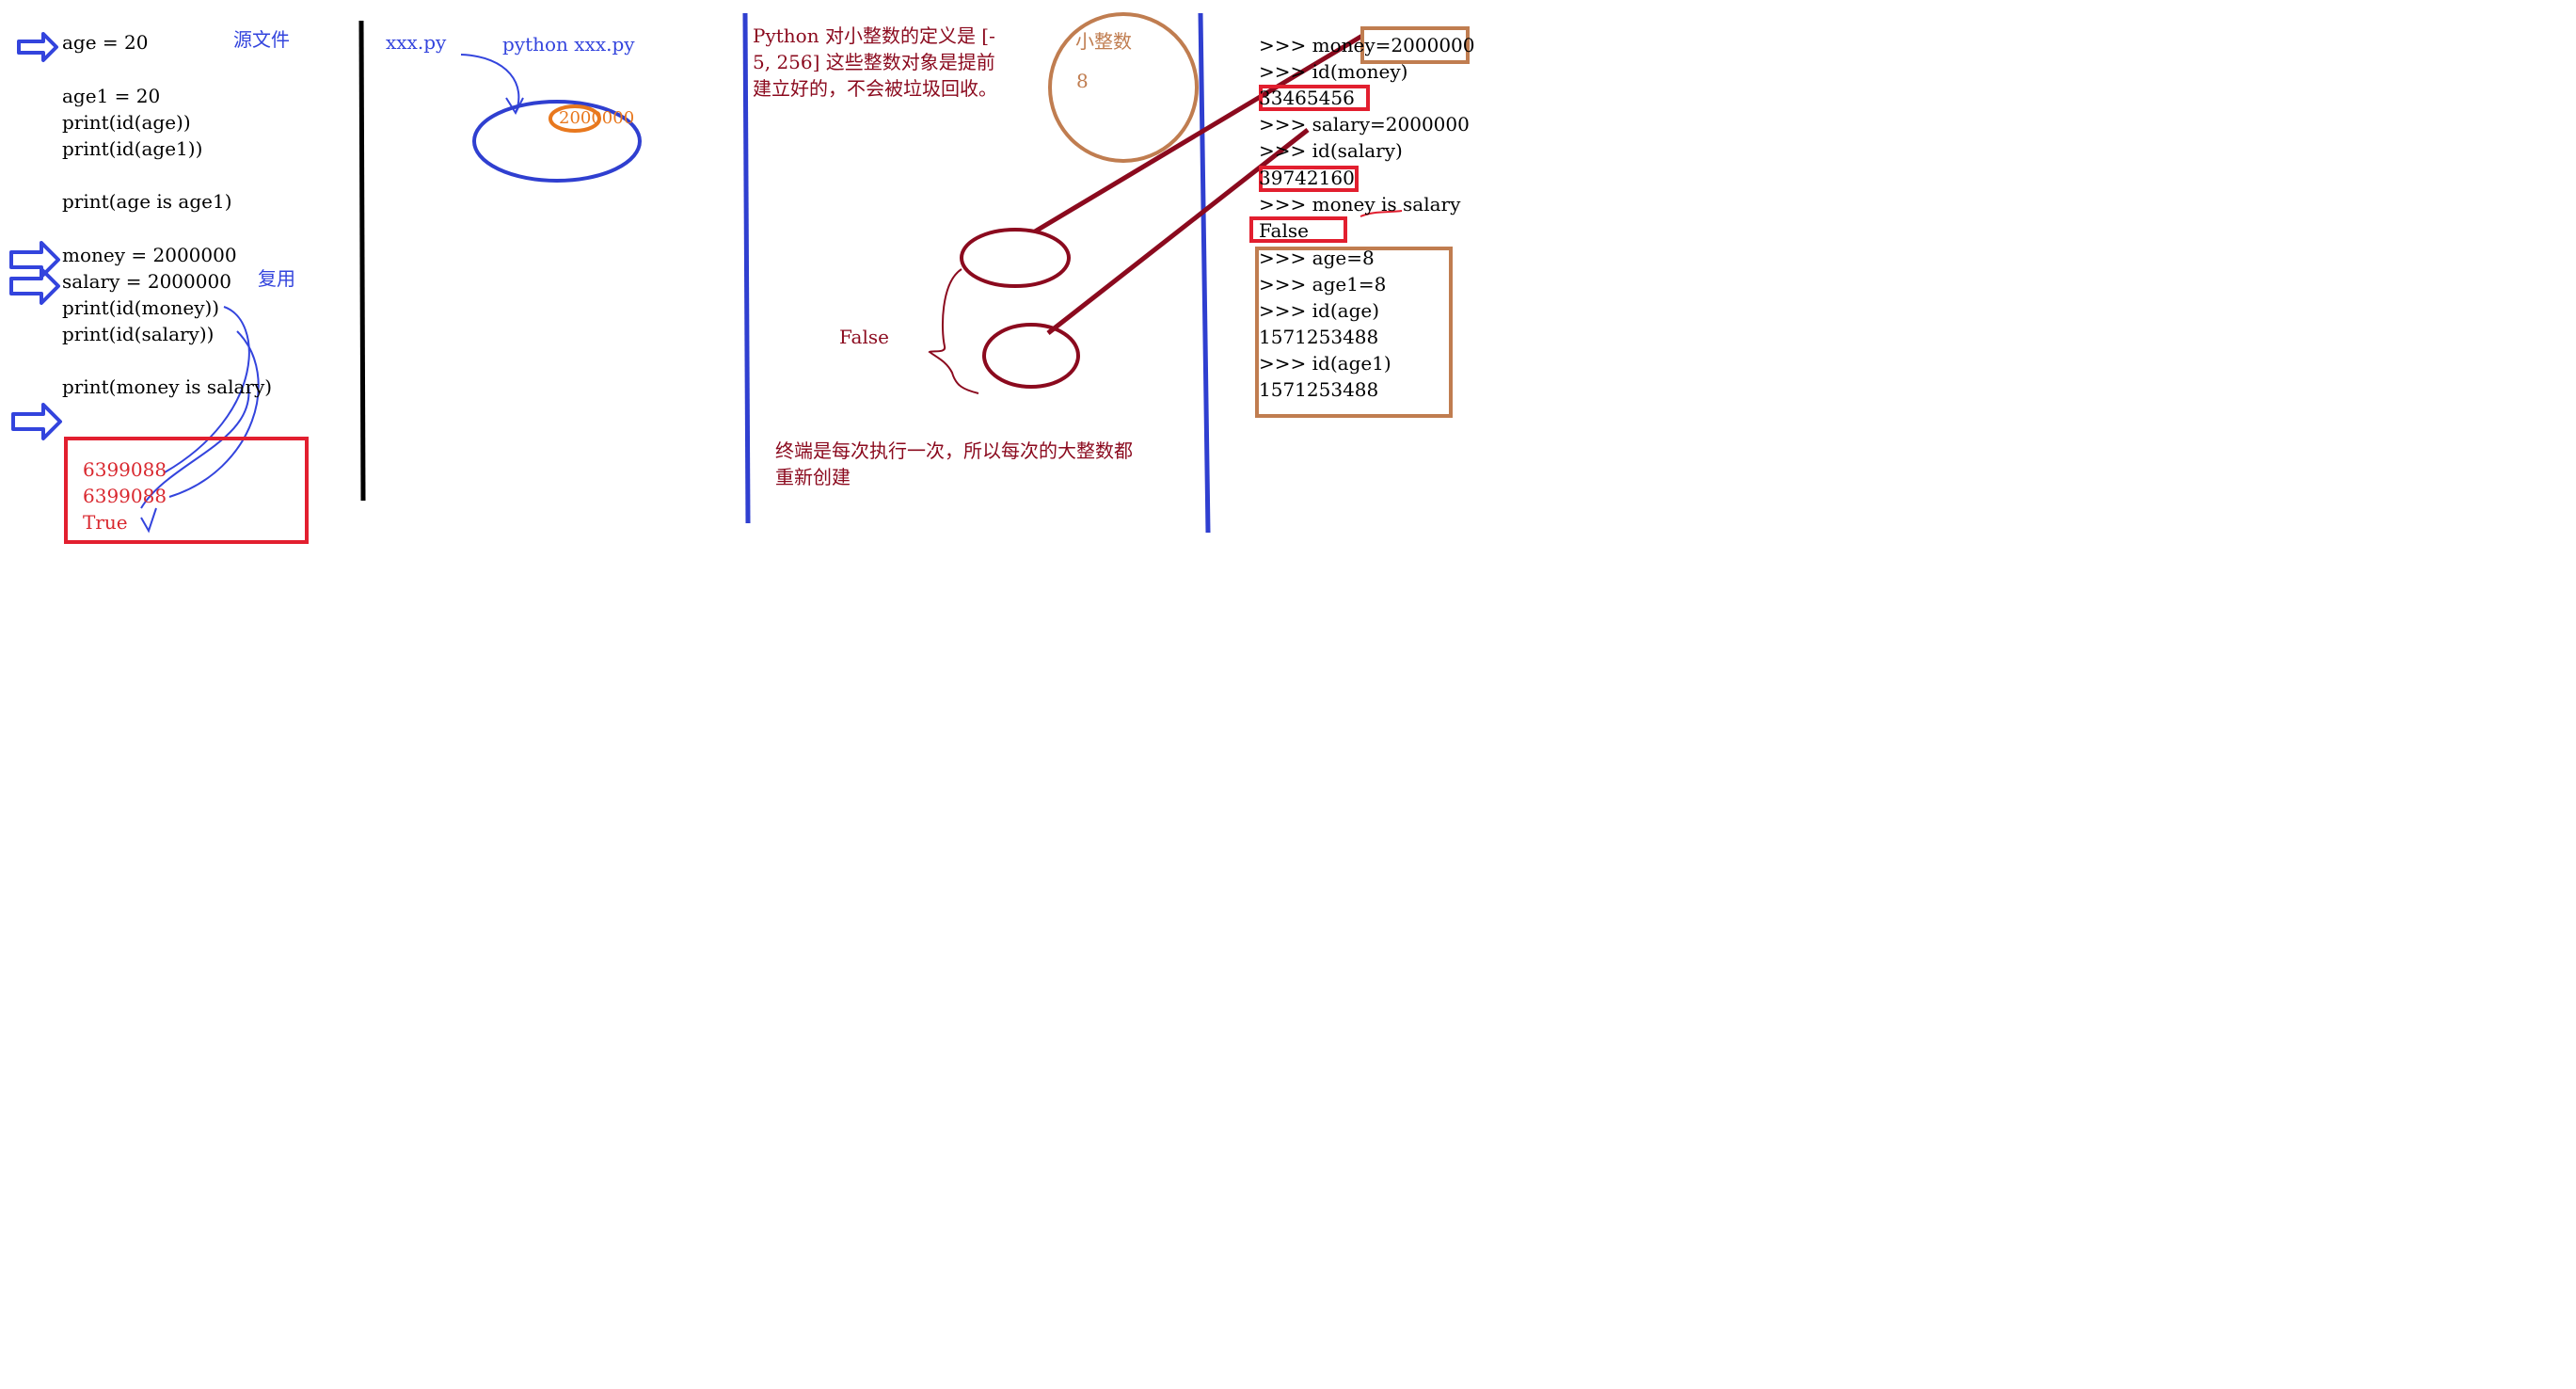 This screenshot has height=1389, width=2576. Describe the element at coordinates (1317, 258) in the screenshot. I see `terminal-line: >>> age=8` at that location.